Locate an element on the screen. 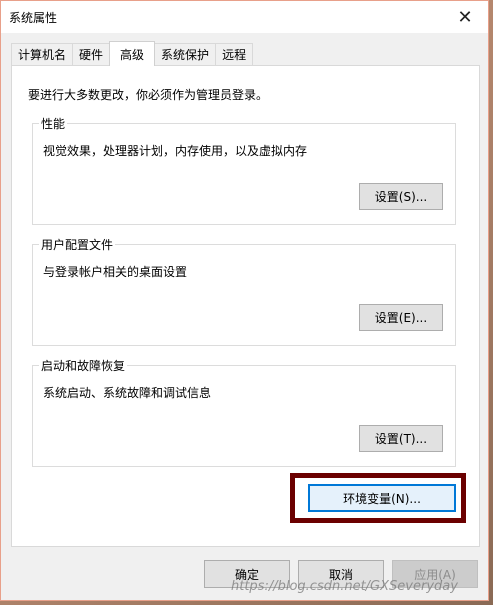 Image resolution: width=493 pixels, height=605 pixels. tab-bar: 计算机名 硬件 高级 系统保护 远程 is located at coordinates (132, 53).